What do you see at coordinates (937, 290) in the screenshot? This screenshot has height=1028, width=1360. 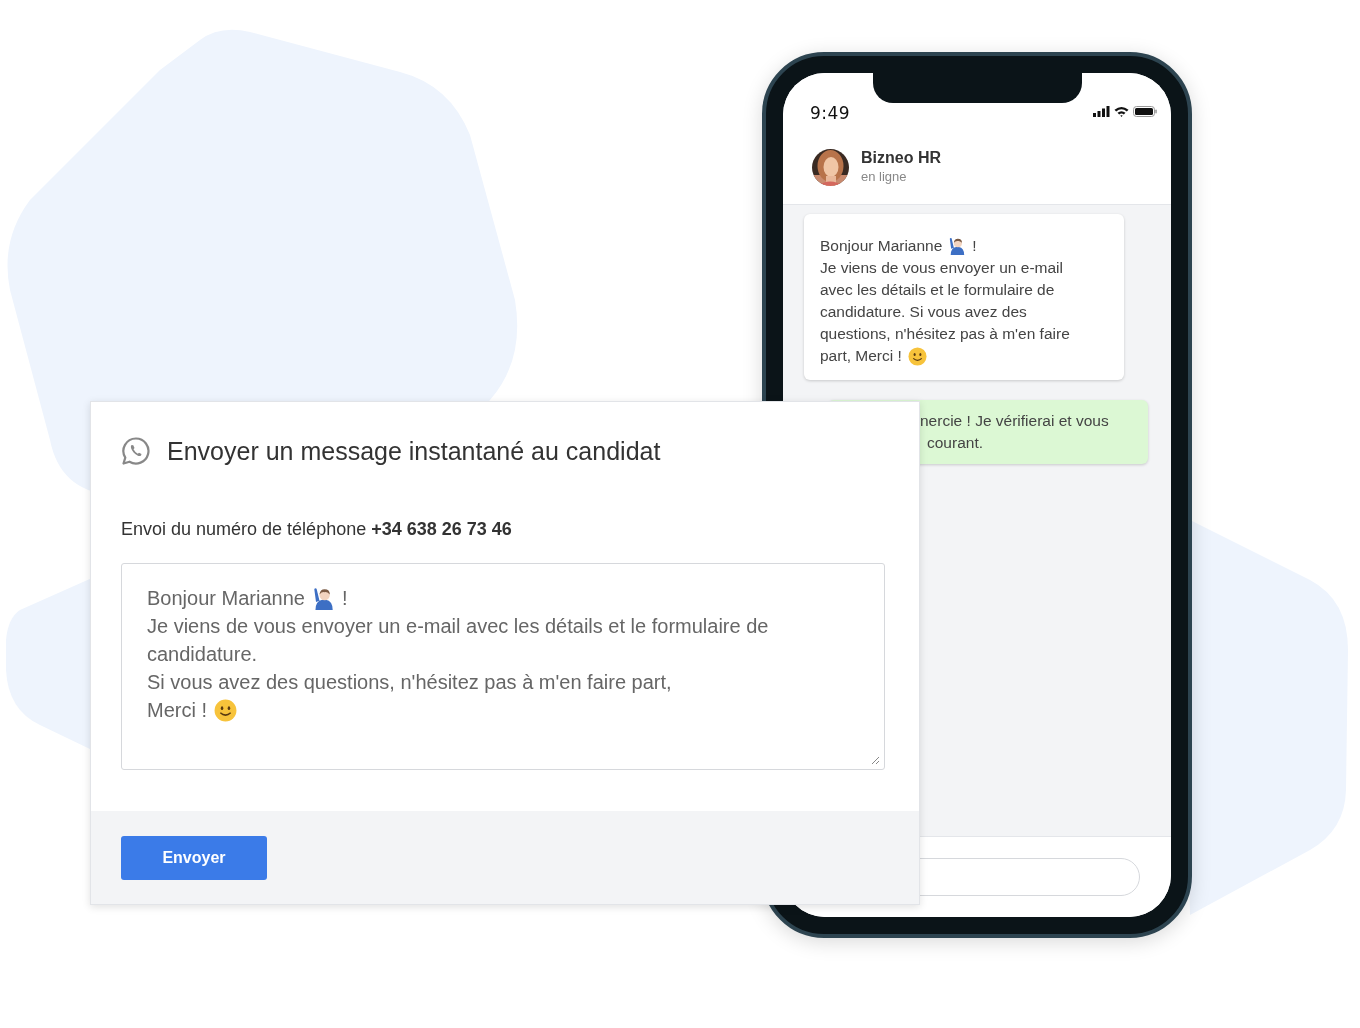 I see `message-text: avec les détails et le formulaire de` at bounding box center [937, 290].